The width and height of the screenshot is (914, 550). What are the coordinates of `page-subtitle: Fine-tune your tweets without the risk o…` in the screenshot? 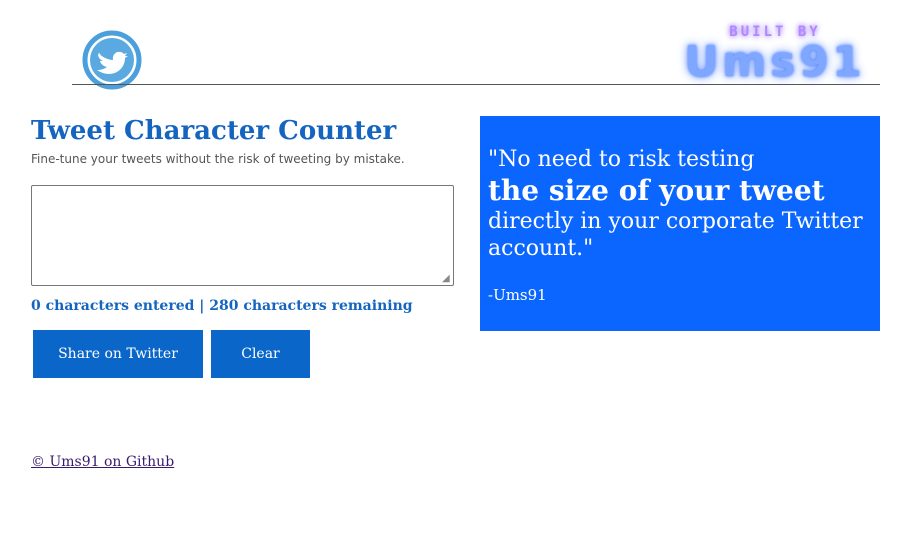 It's located at (218, 159).